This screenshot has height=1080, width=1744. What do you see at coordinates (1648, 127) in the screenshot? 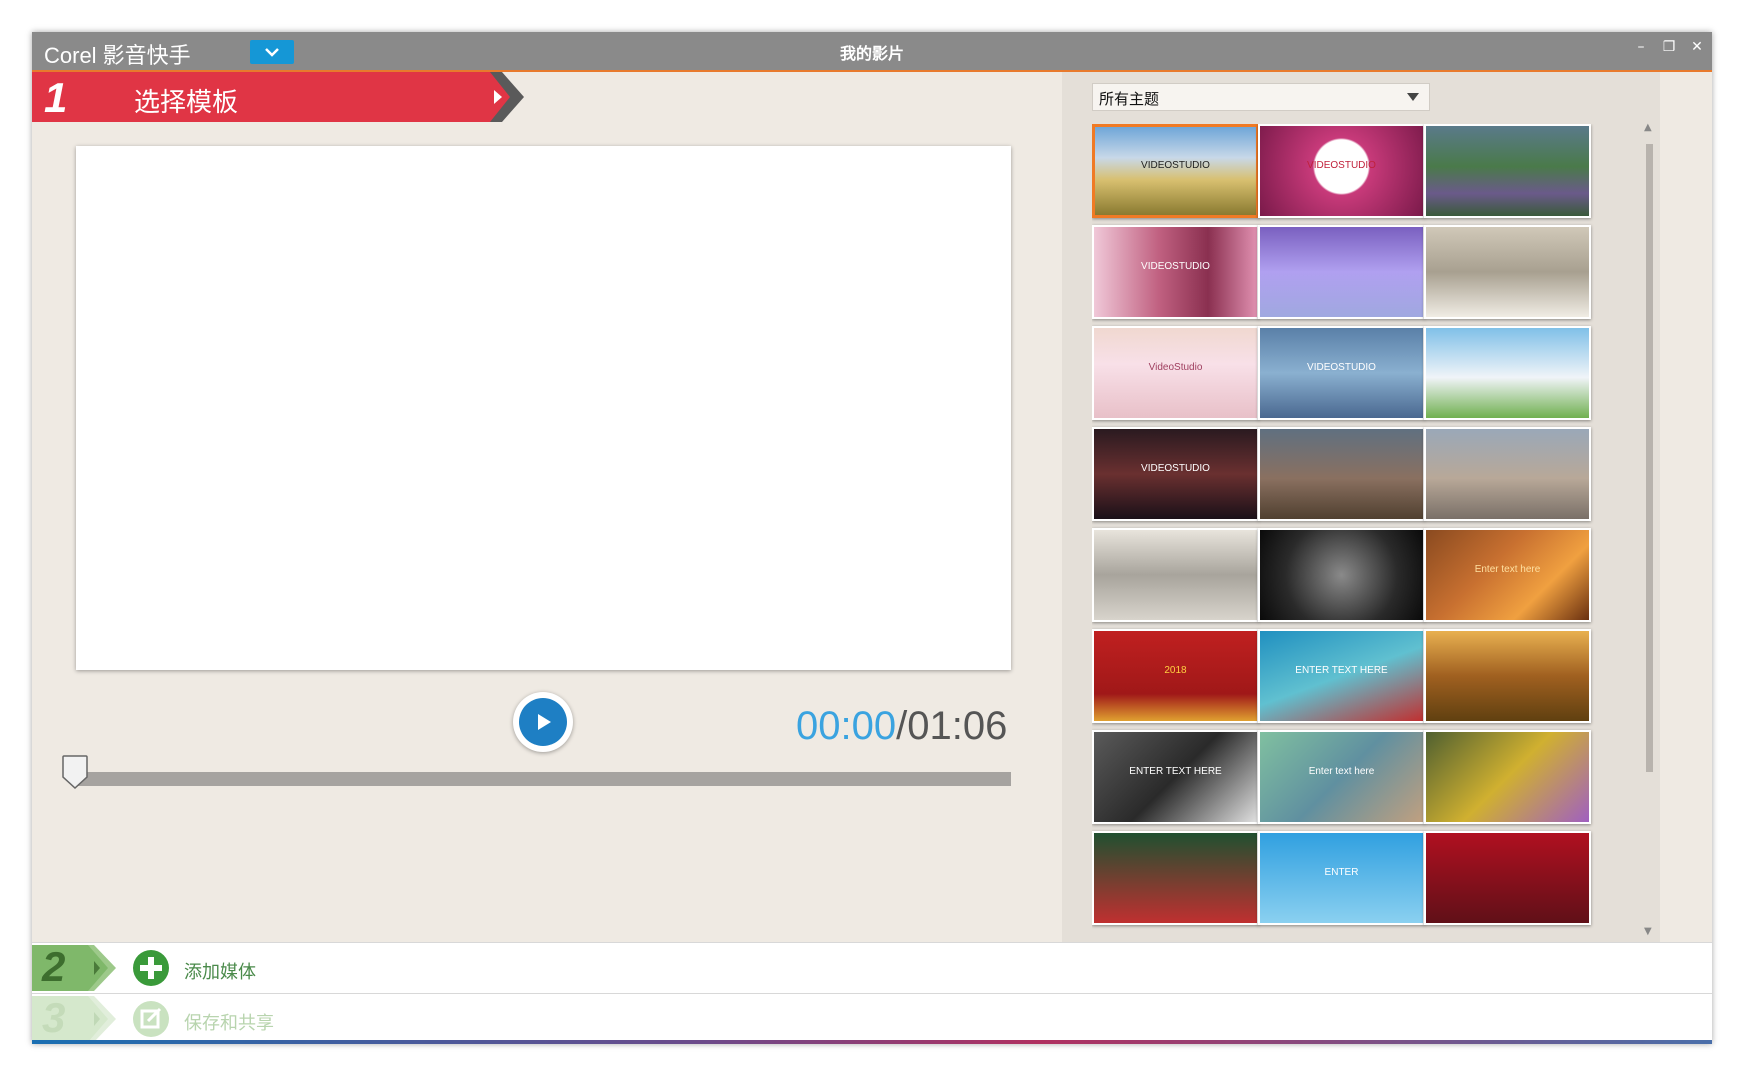
I see `scroll-up-icon: ▲` at bounding box center [1648, 127].